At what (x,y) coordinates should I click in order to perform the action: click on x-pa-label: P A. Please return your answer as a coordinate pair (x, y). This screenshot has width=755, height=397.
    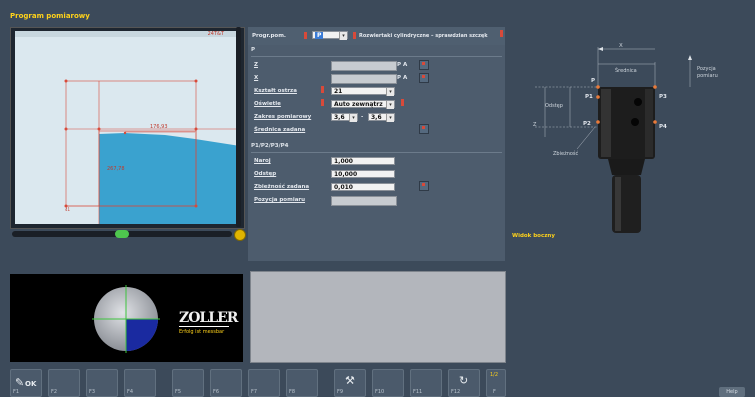
    Looking at the image, I should click on (402, 78).